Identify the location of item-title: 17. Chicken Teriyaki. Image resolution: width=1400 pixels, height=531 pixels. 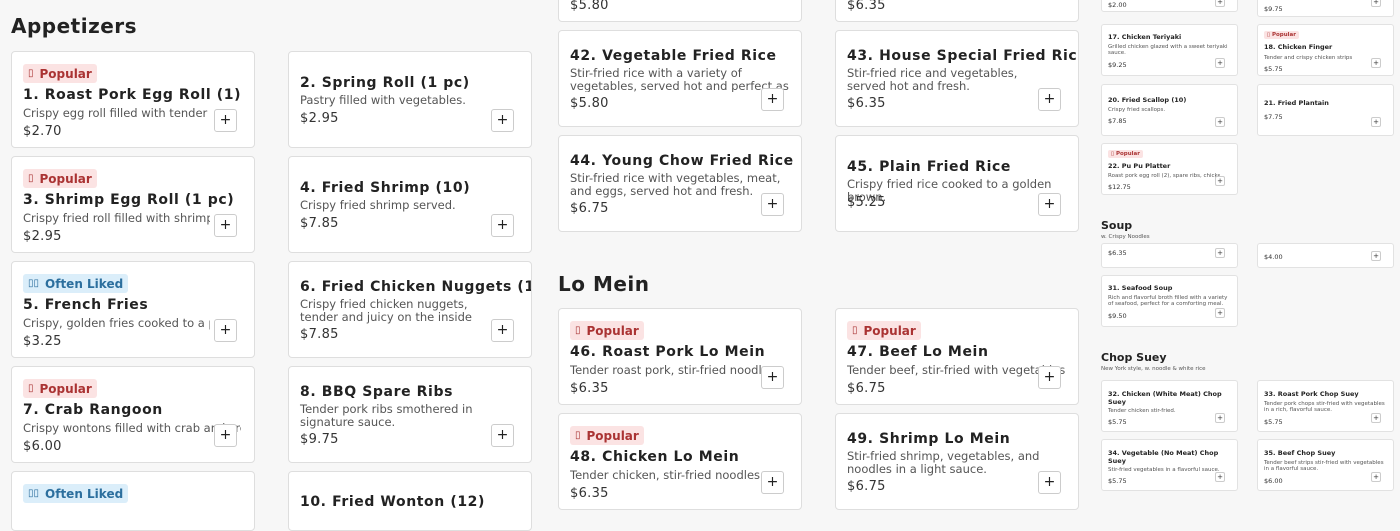
(1145, 37).